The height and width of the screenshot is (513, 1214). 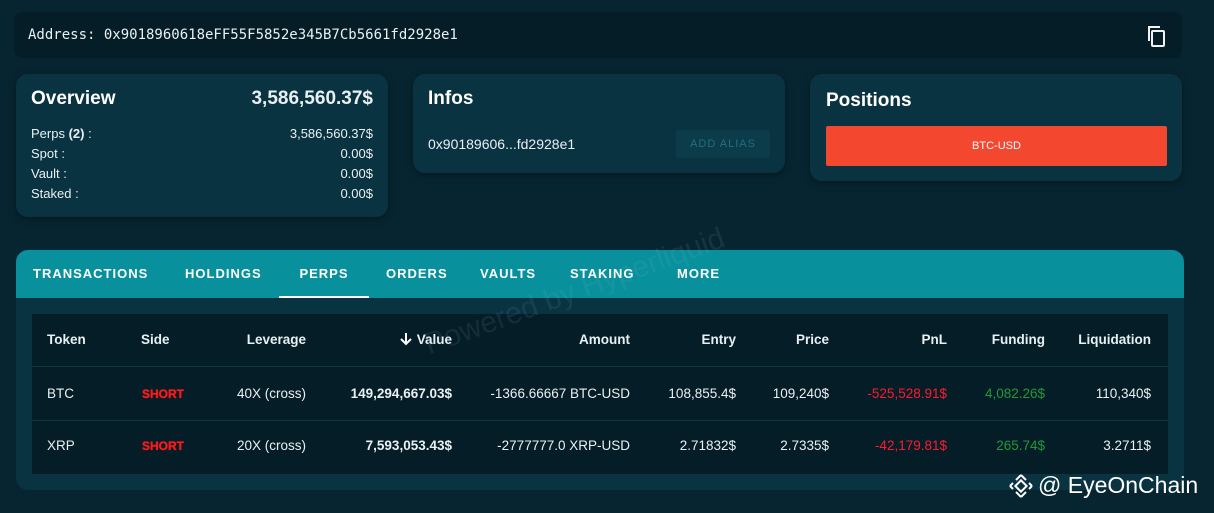 I want to click on infos-card: Infos 0x90189606...fd2928e1 ADD ALIAS, so click(x=599, y=123).